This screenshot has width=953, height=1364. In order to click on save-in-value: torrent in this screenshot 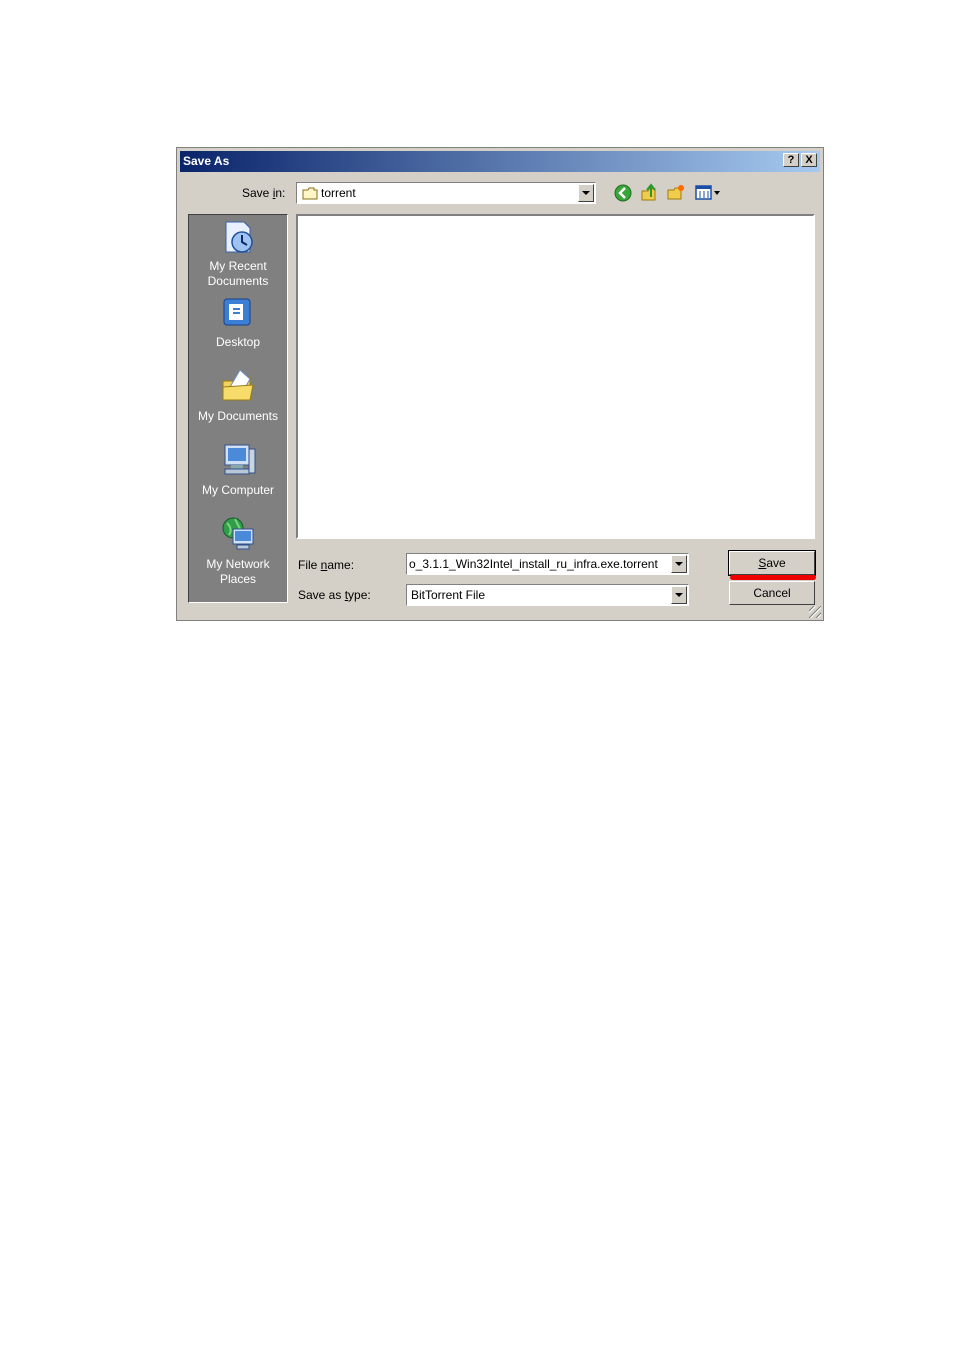, I will do `click(338, 193)`.